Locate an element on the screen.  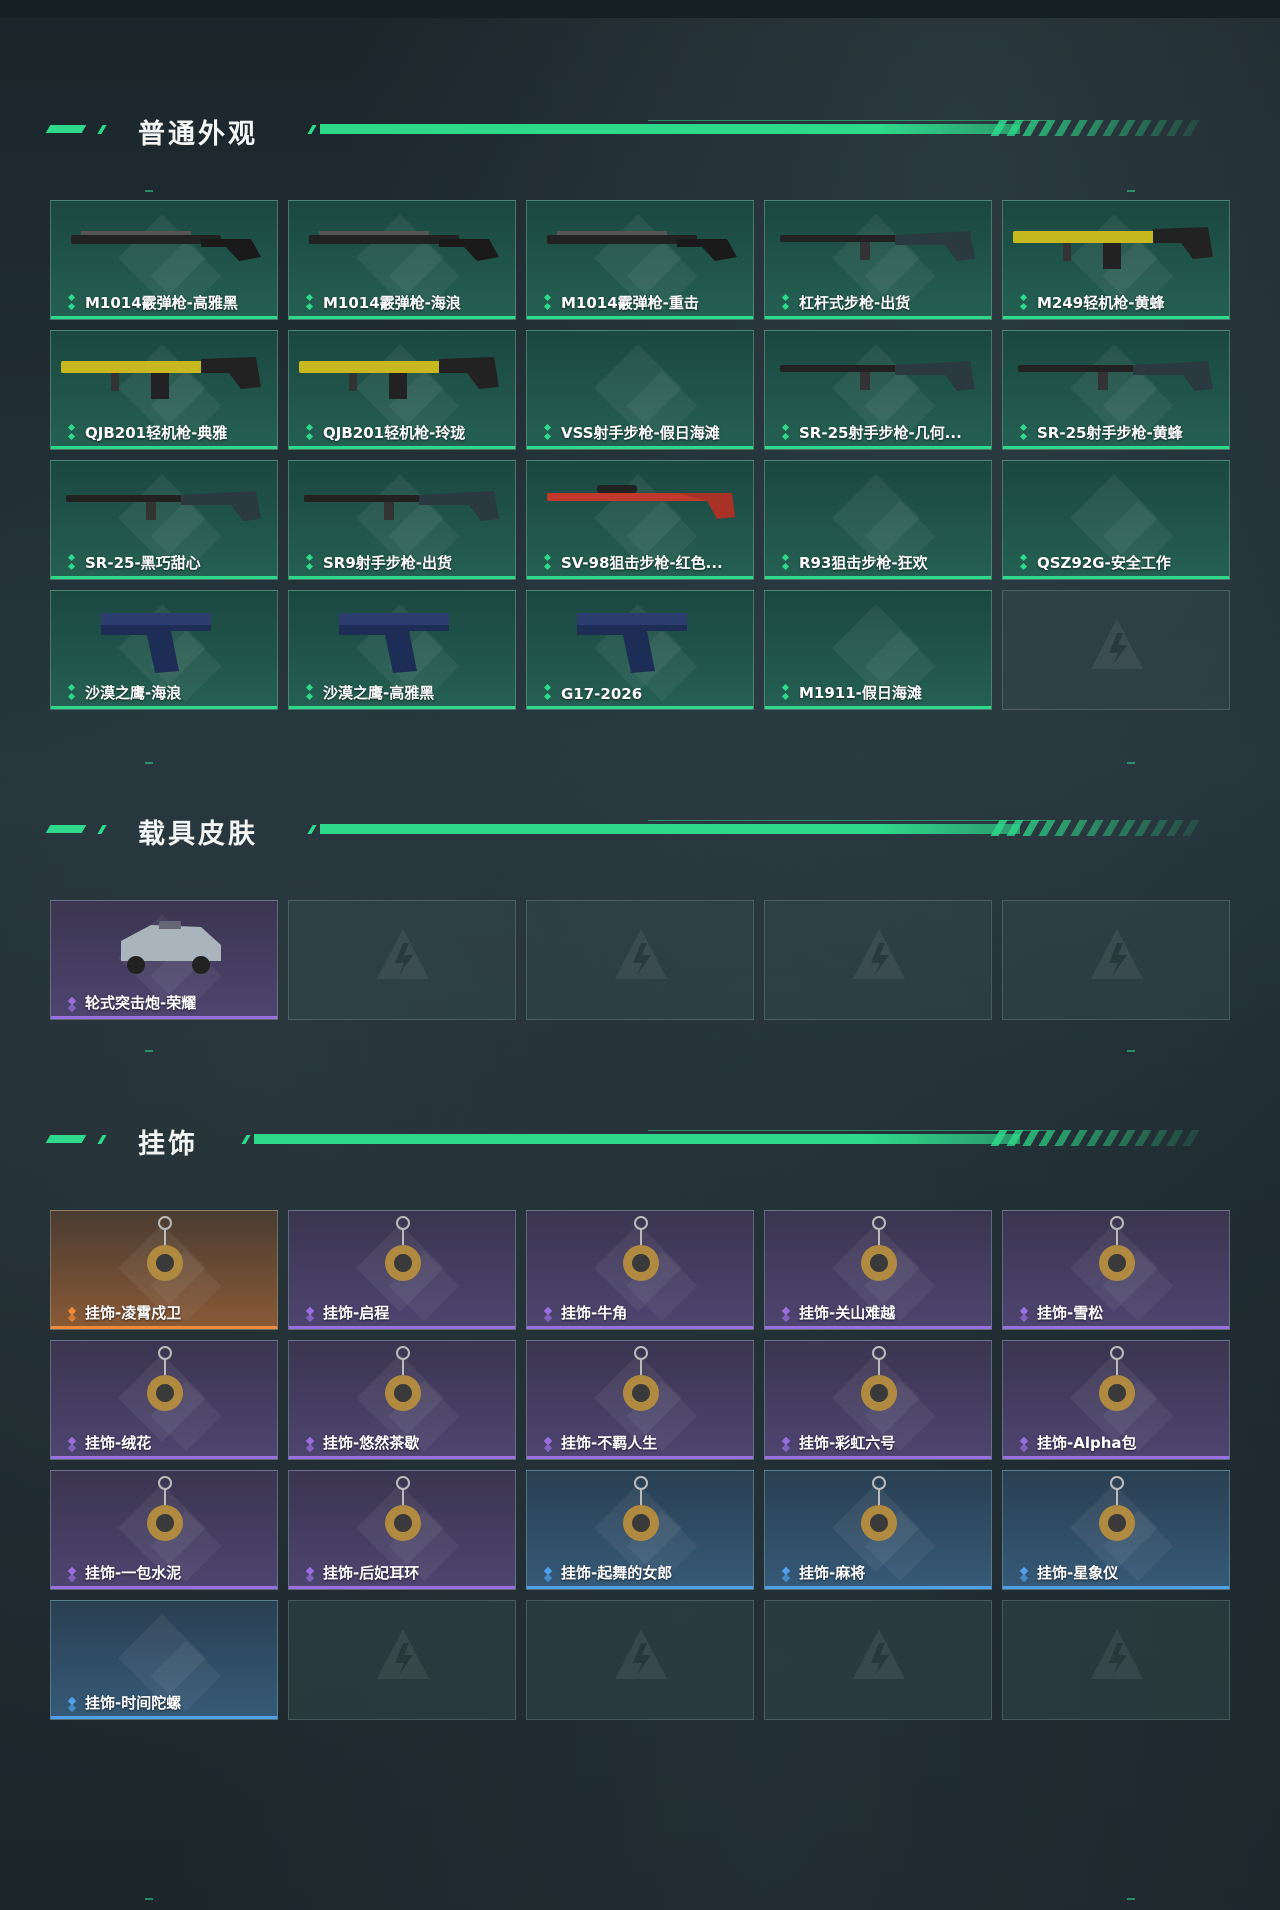
item-card: SR9射手步枪-出货 is located at coordinates (402, 520).